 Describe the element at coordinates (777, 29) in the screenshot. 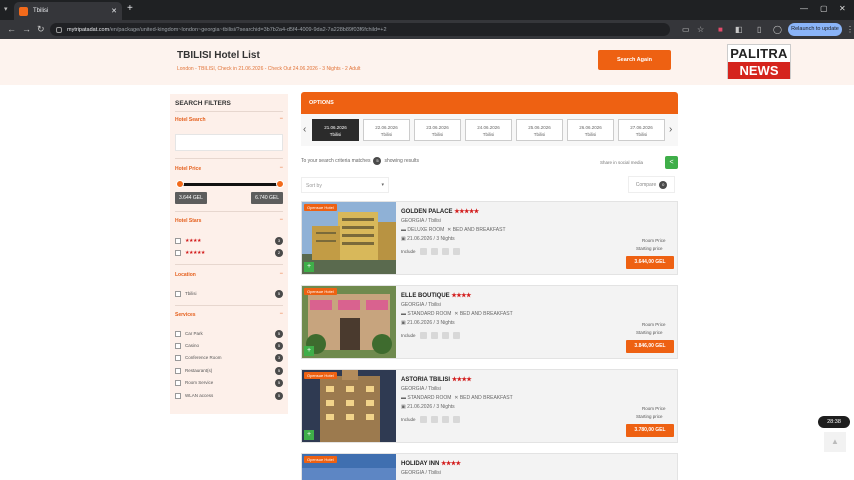

I see `profile-icon: ◯` at that location.